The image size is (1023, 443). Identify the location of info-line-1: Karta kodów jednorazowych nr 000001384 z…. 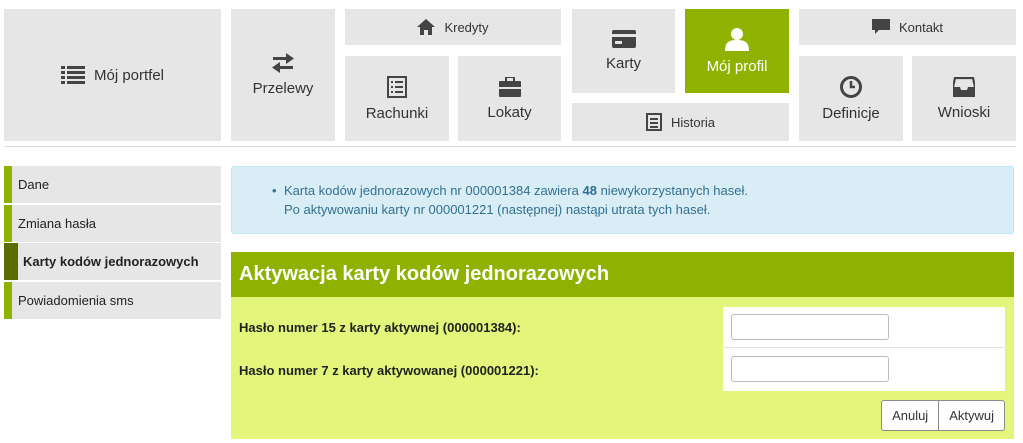
(648, 190).